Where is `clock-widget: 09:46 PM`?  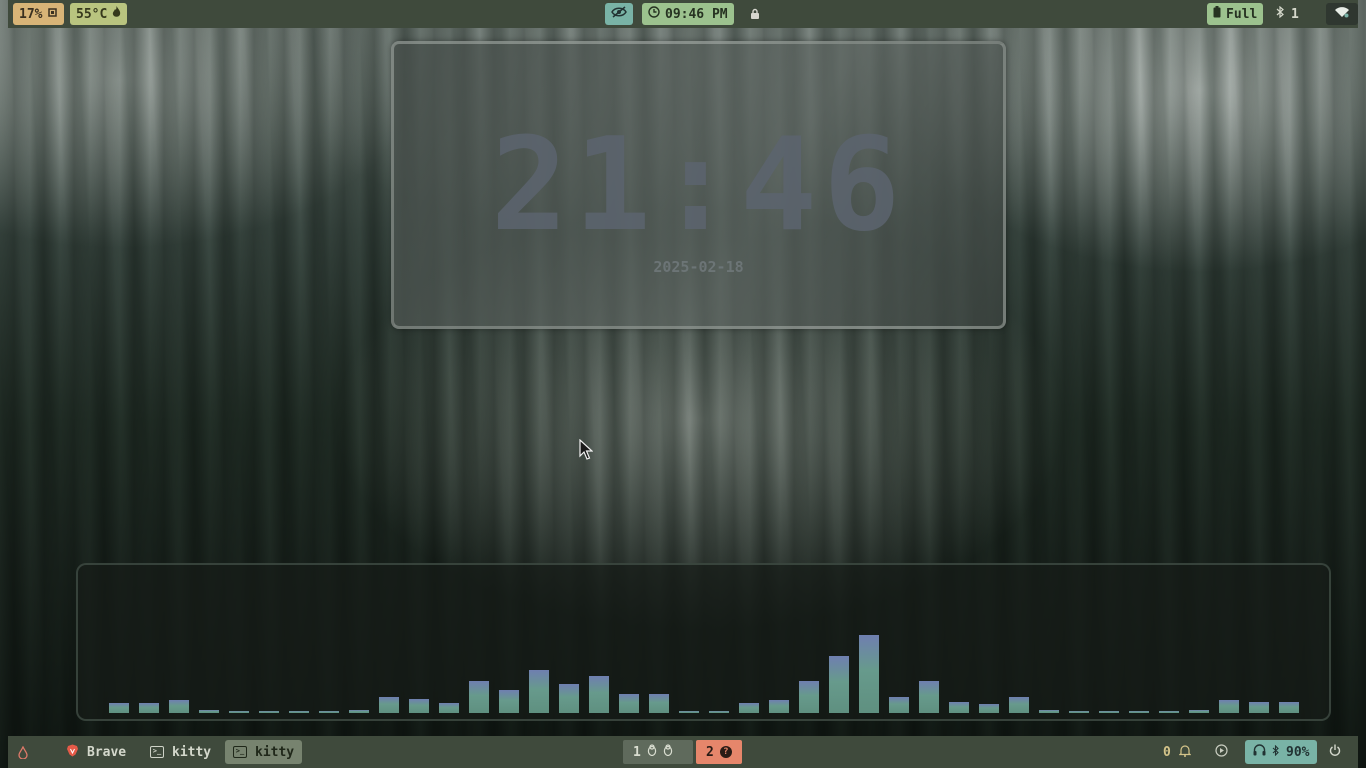
clock-widget: 09:46 PM is located at coordinates (688, 14).